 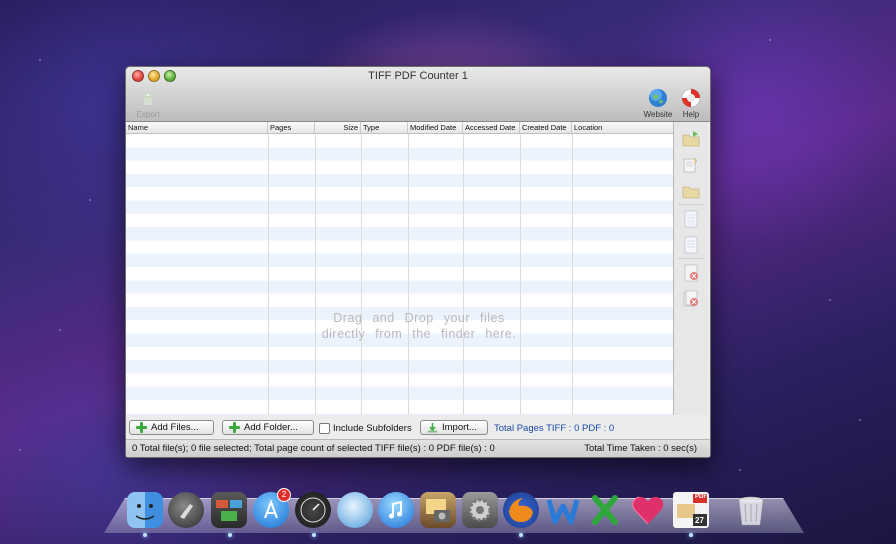 I want to click on calendar-day: 27, so click(x=699, y=520).